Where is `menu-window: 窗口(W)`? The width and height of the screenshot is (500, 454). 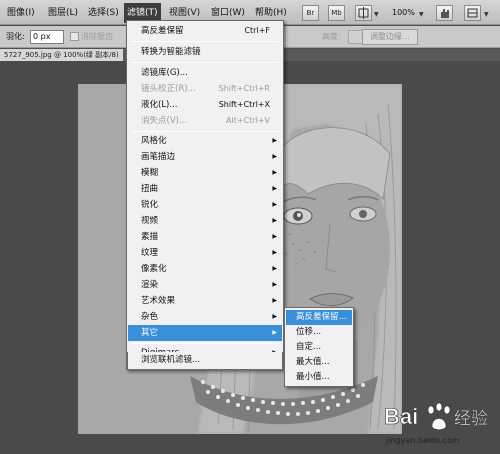
menu-window: 窗口(W) is located at coordinates (228, 13).